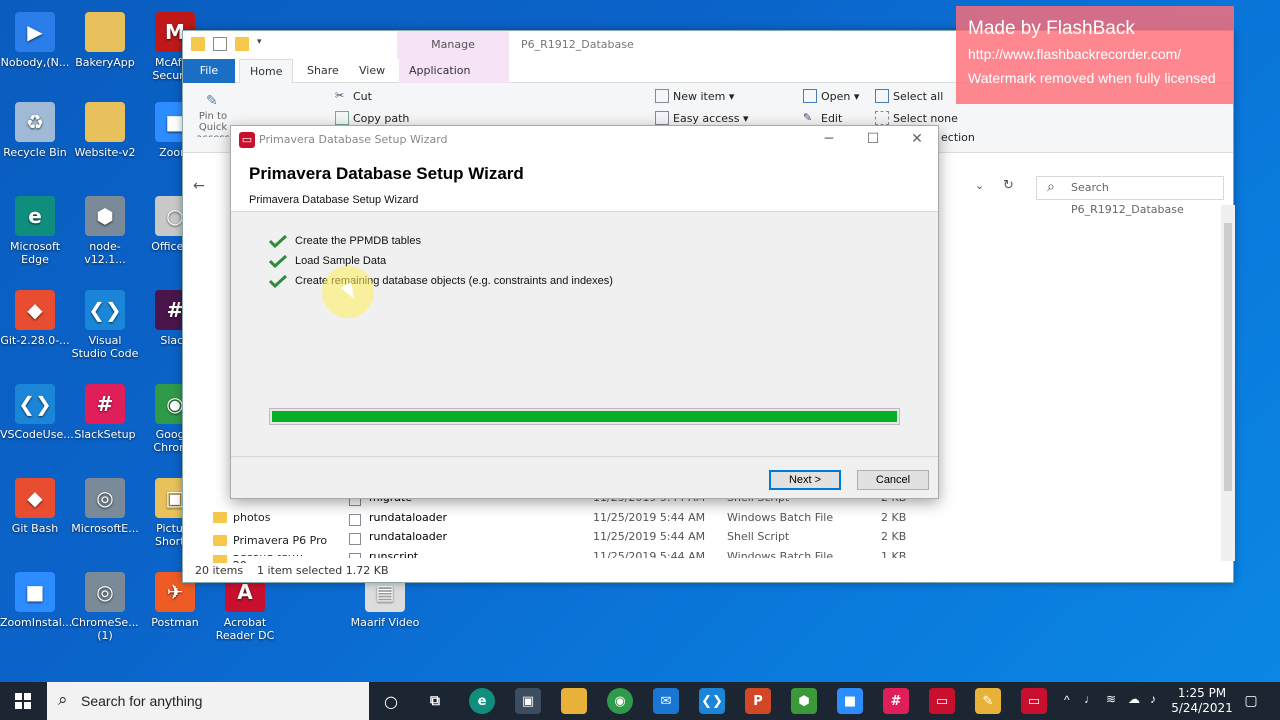 The width and height of the screenshot is (1280, 720). What do you see at coordinates (1008, 185) in the screenshot?
I see `refresh-icon: ↻` at bounding box center [1008, 185].